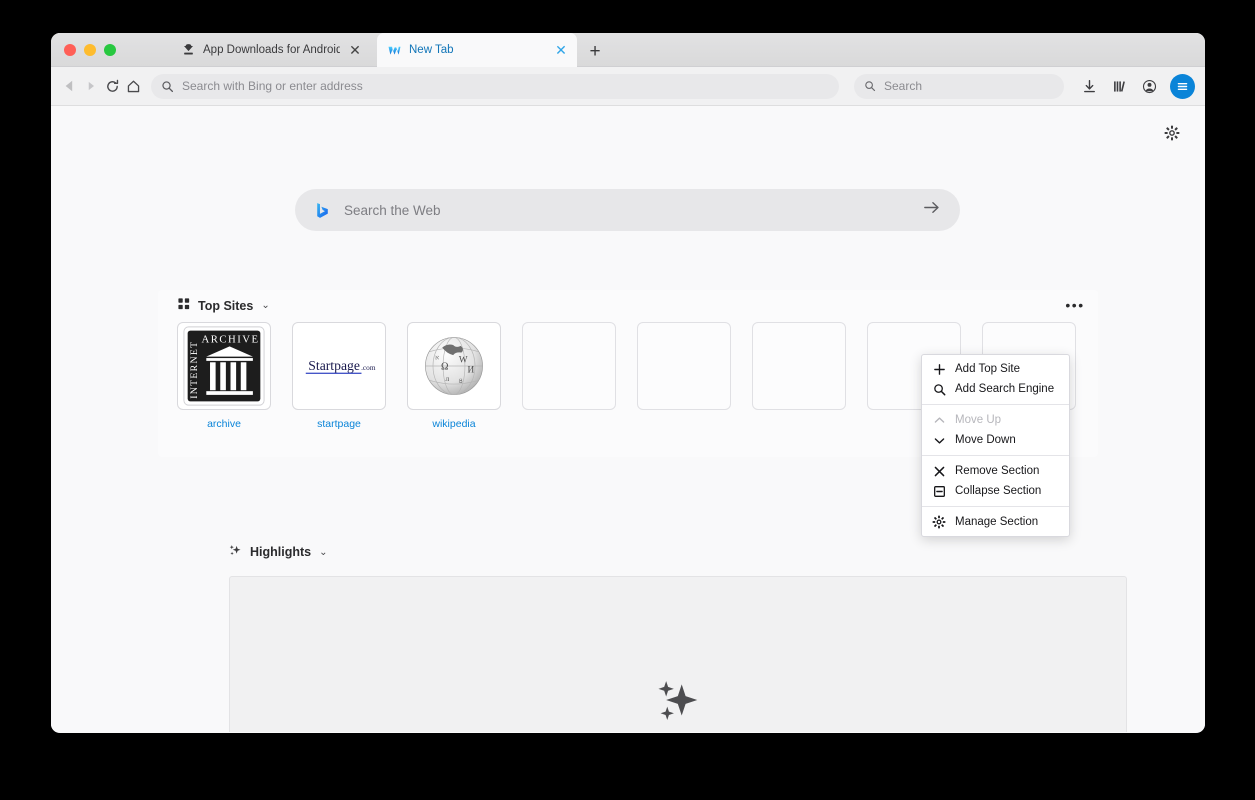 The width and height of the screenshot is (1255, 800). Describe the element at coordinates (133, 86) in the screenshot. I see `home-button` at that location.